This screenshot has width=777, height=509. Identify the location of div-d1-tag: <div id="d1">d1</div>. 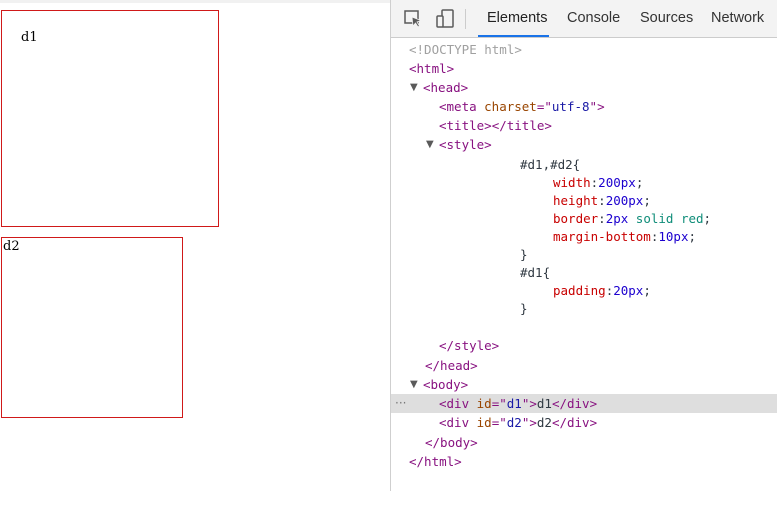
(518, 403).